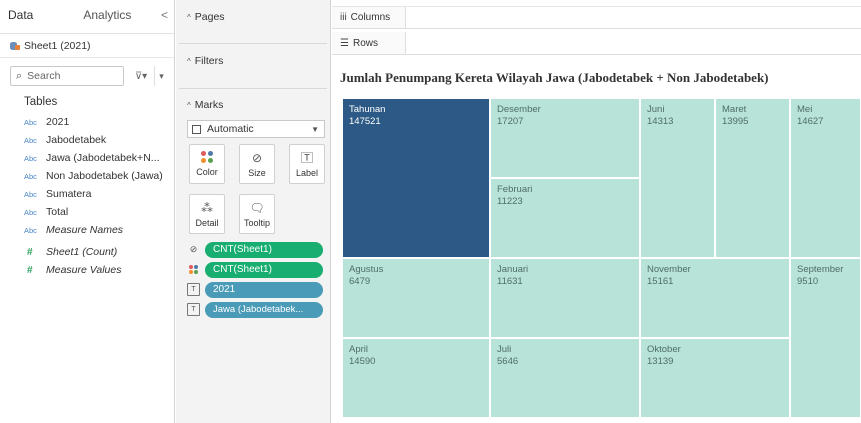 The height and width of the screenshot is (423, 861). I want to click on datasource-item: Sheet1 (2021), so click(87, 46).